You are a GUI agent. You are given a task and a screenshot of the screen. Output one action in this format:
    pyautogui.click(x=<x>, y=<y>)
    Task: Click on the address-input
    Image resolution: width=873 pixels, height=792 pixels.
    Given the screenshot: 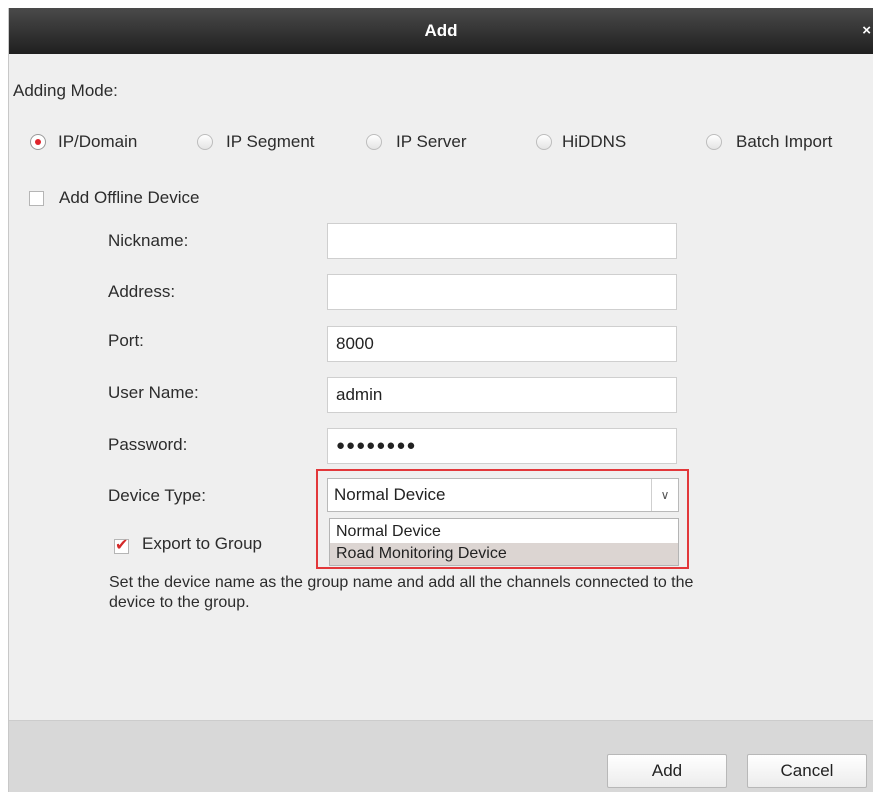 What is the action you would take?
    pyautogui.click(x=502, y=292)
    